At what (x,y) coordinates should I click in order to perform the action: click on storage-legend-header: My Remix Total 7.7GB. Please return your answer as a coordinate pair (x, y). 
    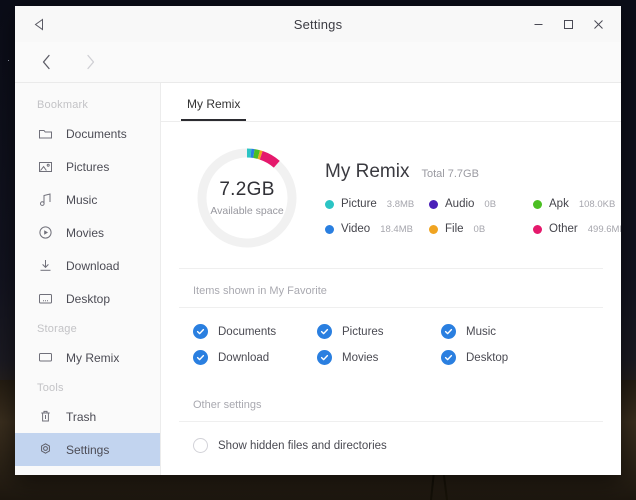
    Looking at the image, I should click on (464, 172).